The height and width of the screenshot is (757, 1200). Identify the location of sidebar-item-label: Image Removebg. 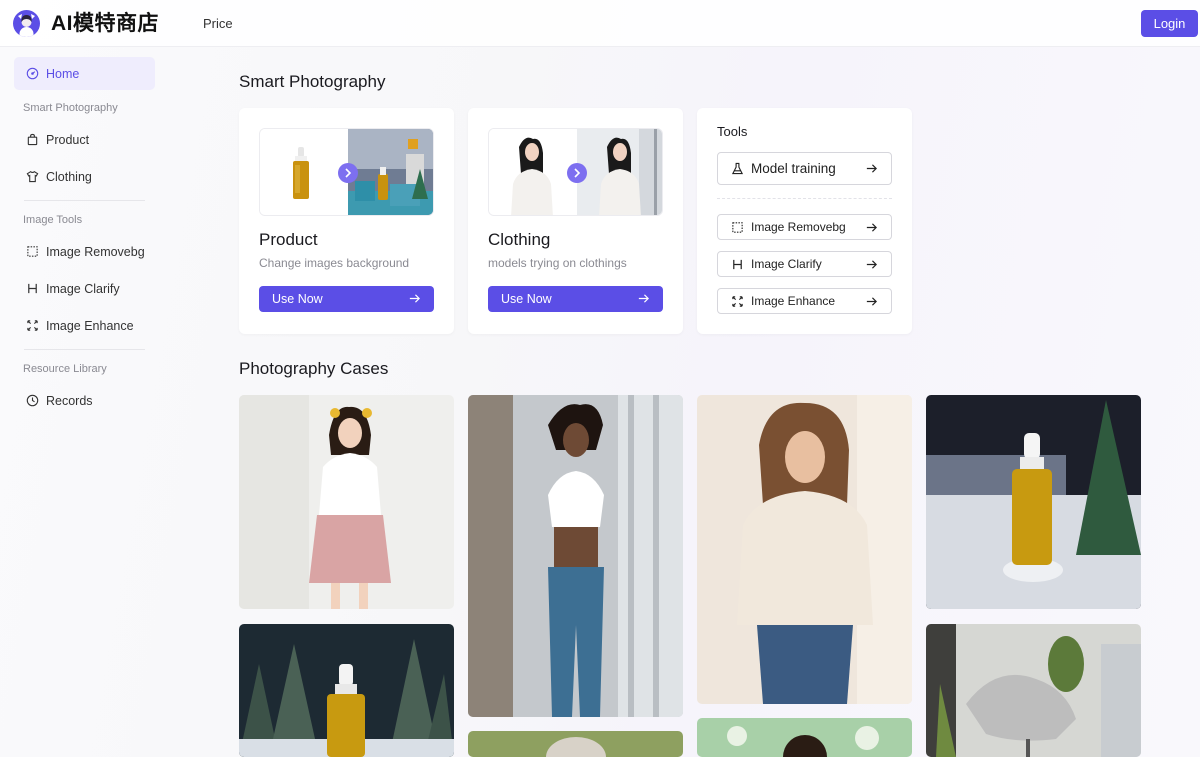
(95, 251).